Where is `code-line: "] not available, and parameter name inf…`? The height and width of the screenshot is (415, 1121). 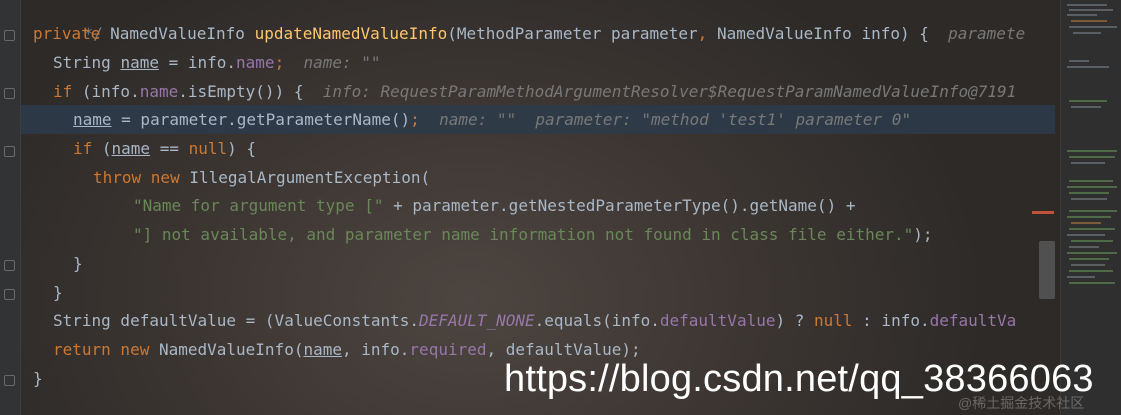
code-line: "] not available, and parameter name inf… is located at coordinates (533, 235).